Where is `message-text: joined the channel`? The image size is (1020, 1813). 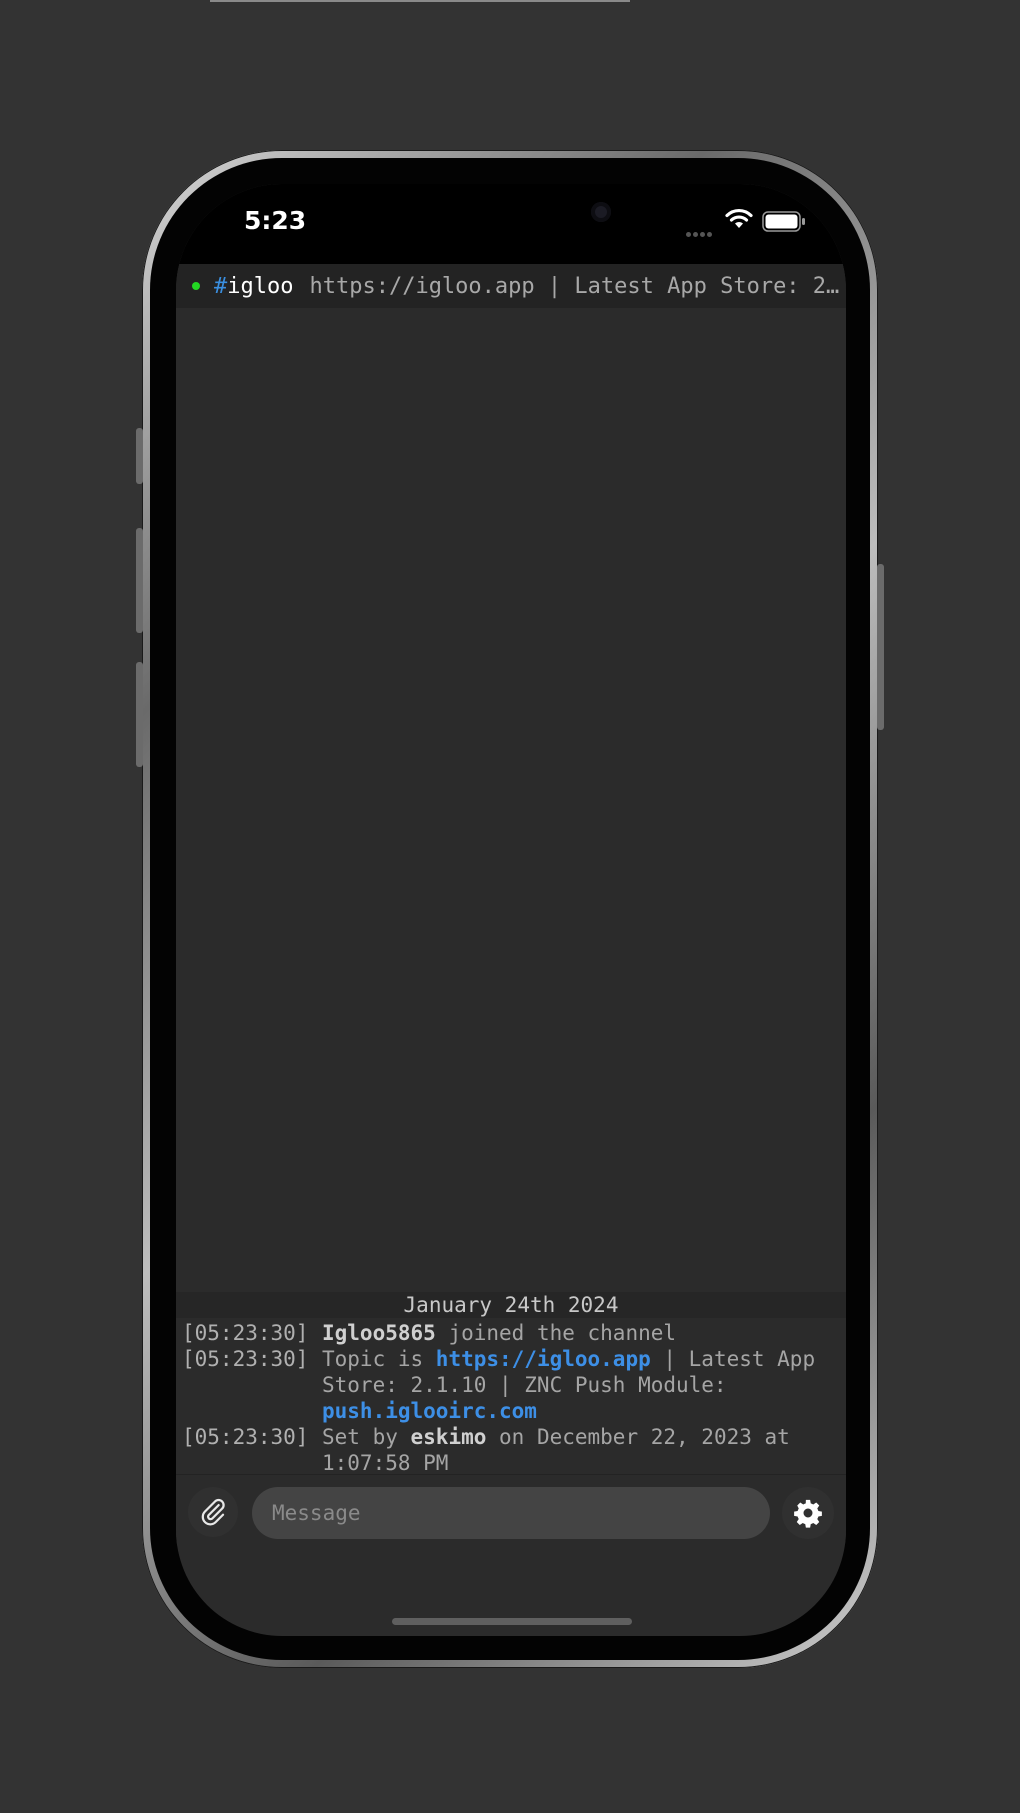
message-text: joined the channel is located at coordinates (556, 1333).